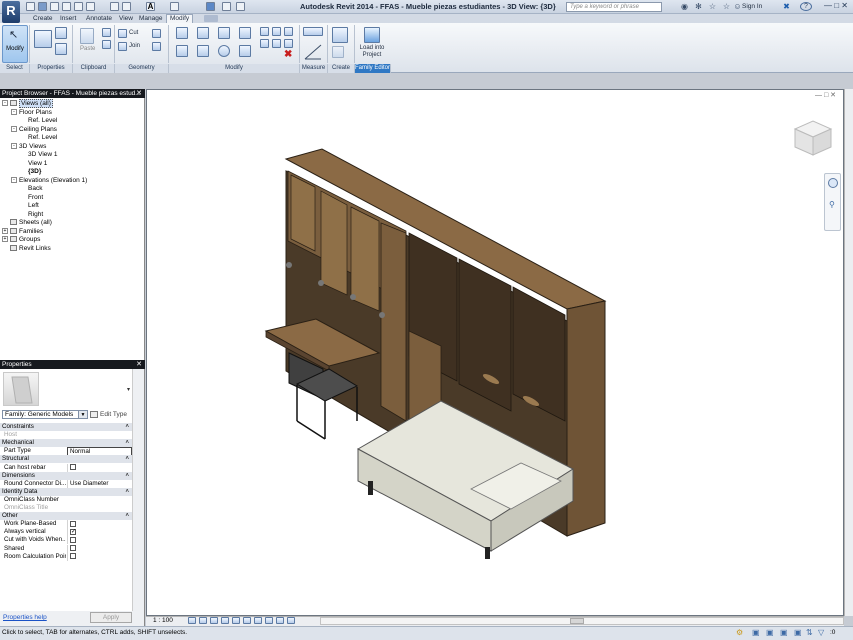  What do you see at coordinates (66, 483) in the screenshot?
I see `property-row: Round Connector Di... Use Diameter` at bounding box center [66, 483].